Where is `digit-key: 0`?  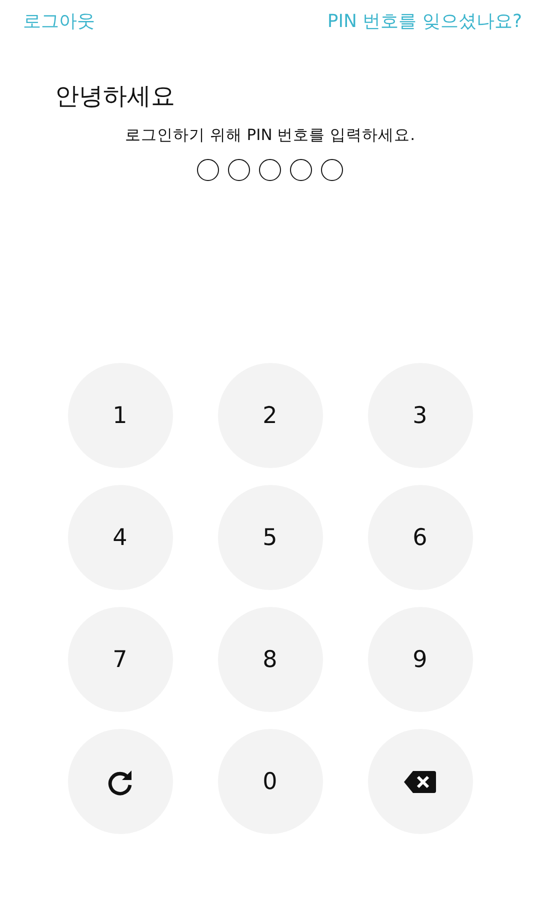
digit-key: 0 is located at coordinates (270, 781).